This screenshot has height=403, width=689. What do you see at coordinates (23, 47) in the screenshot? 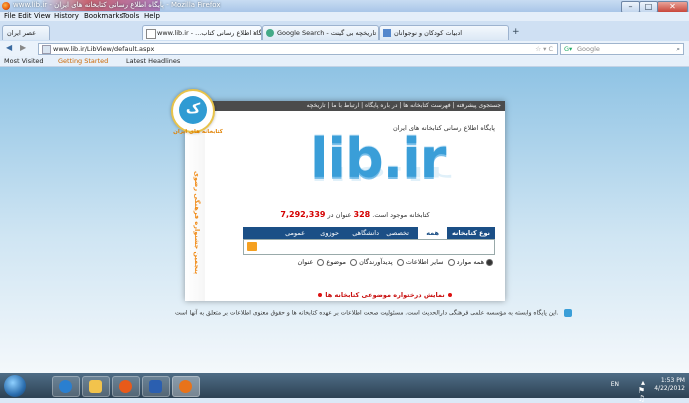
I see `forward-button: ▶` at bounding box center [23, 47].